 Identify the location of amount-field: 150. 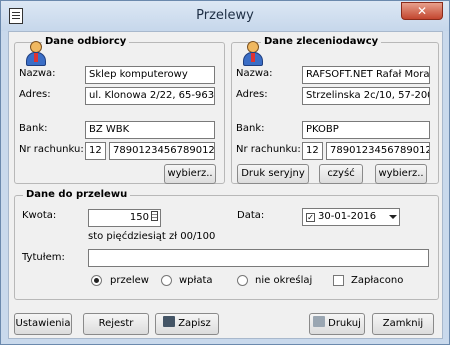
(124, 218).